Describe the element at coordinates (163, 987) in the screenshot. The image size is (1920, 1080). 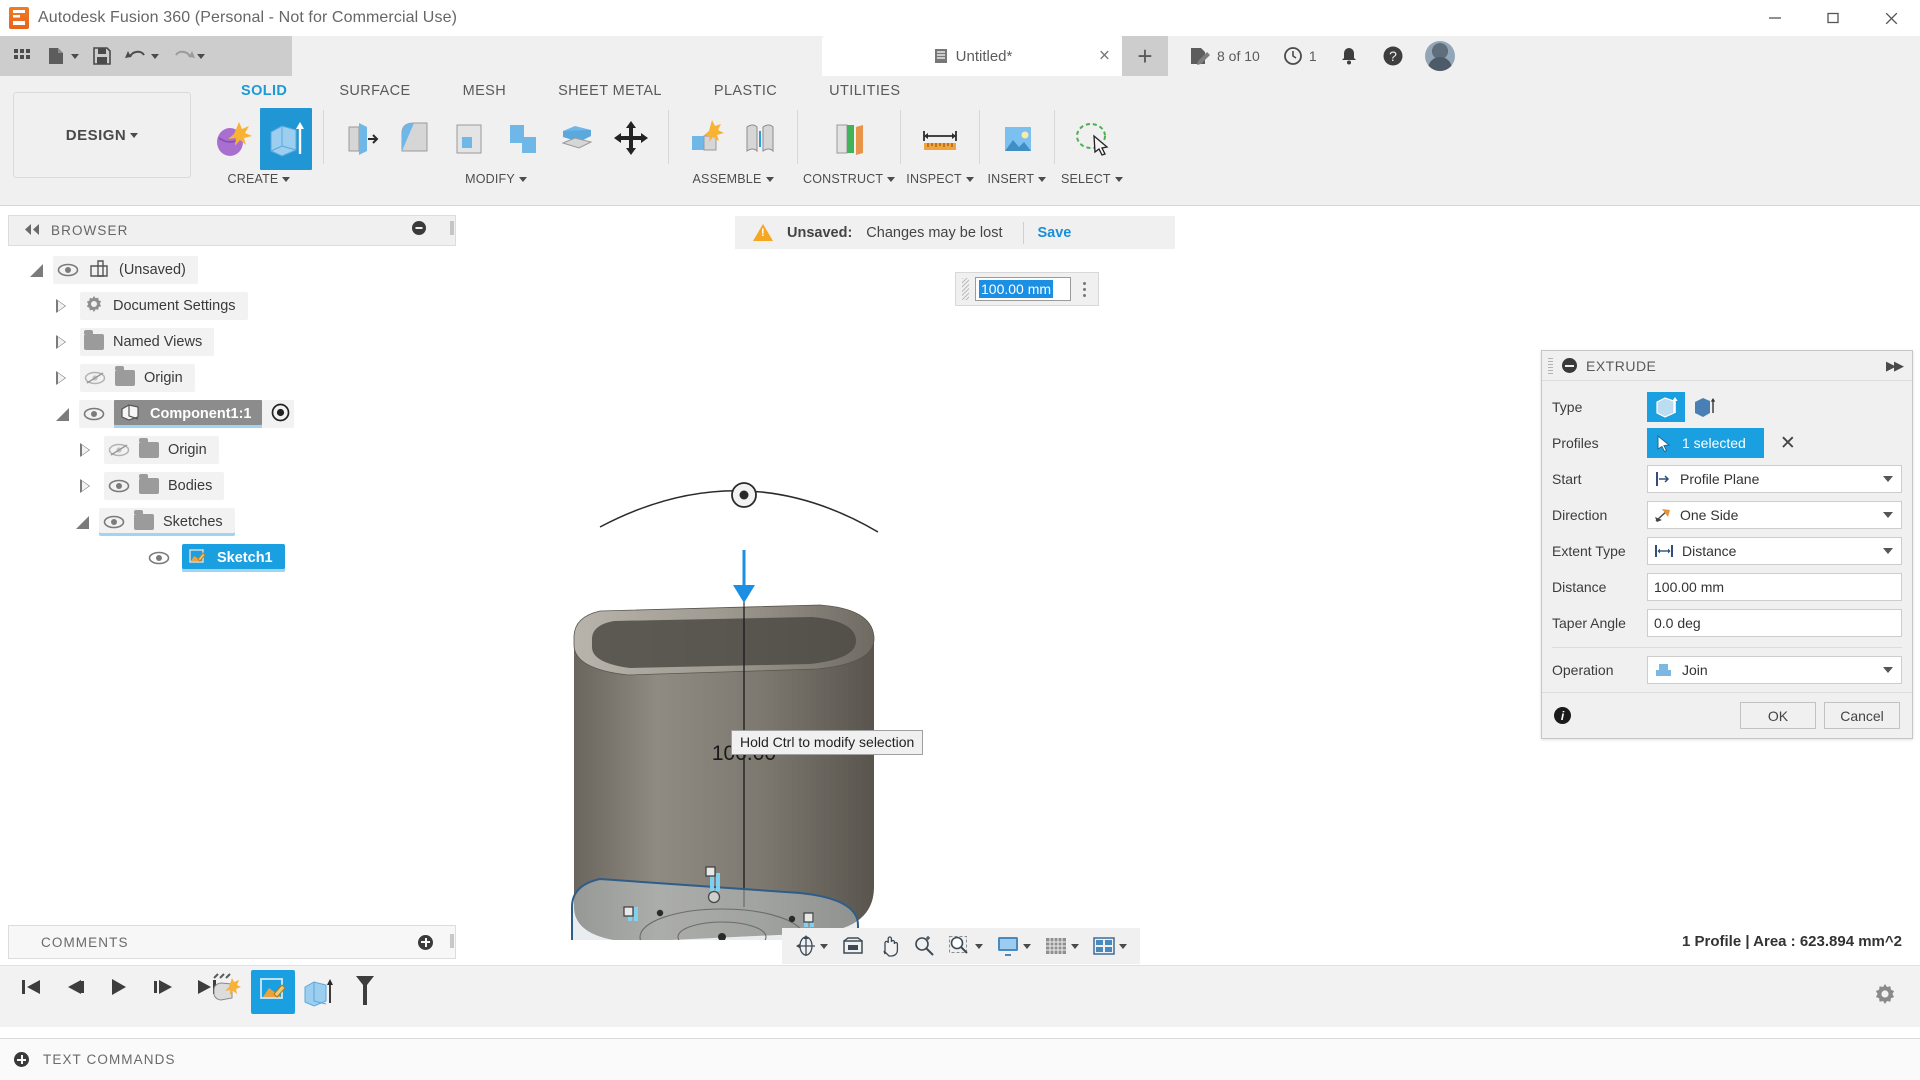
I see `step-forward-button` at that location.